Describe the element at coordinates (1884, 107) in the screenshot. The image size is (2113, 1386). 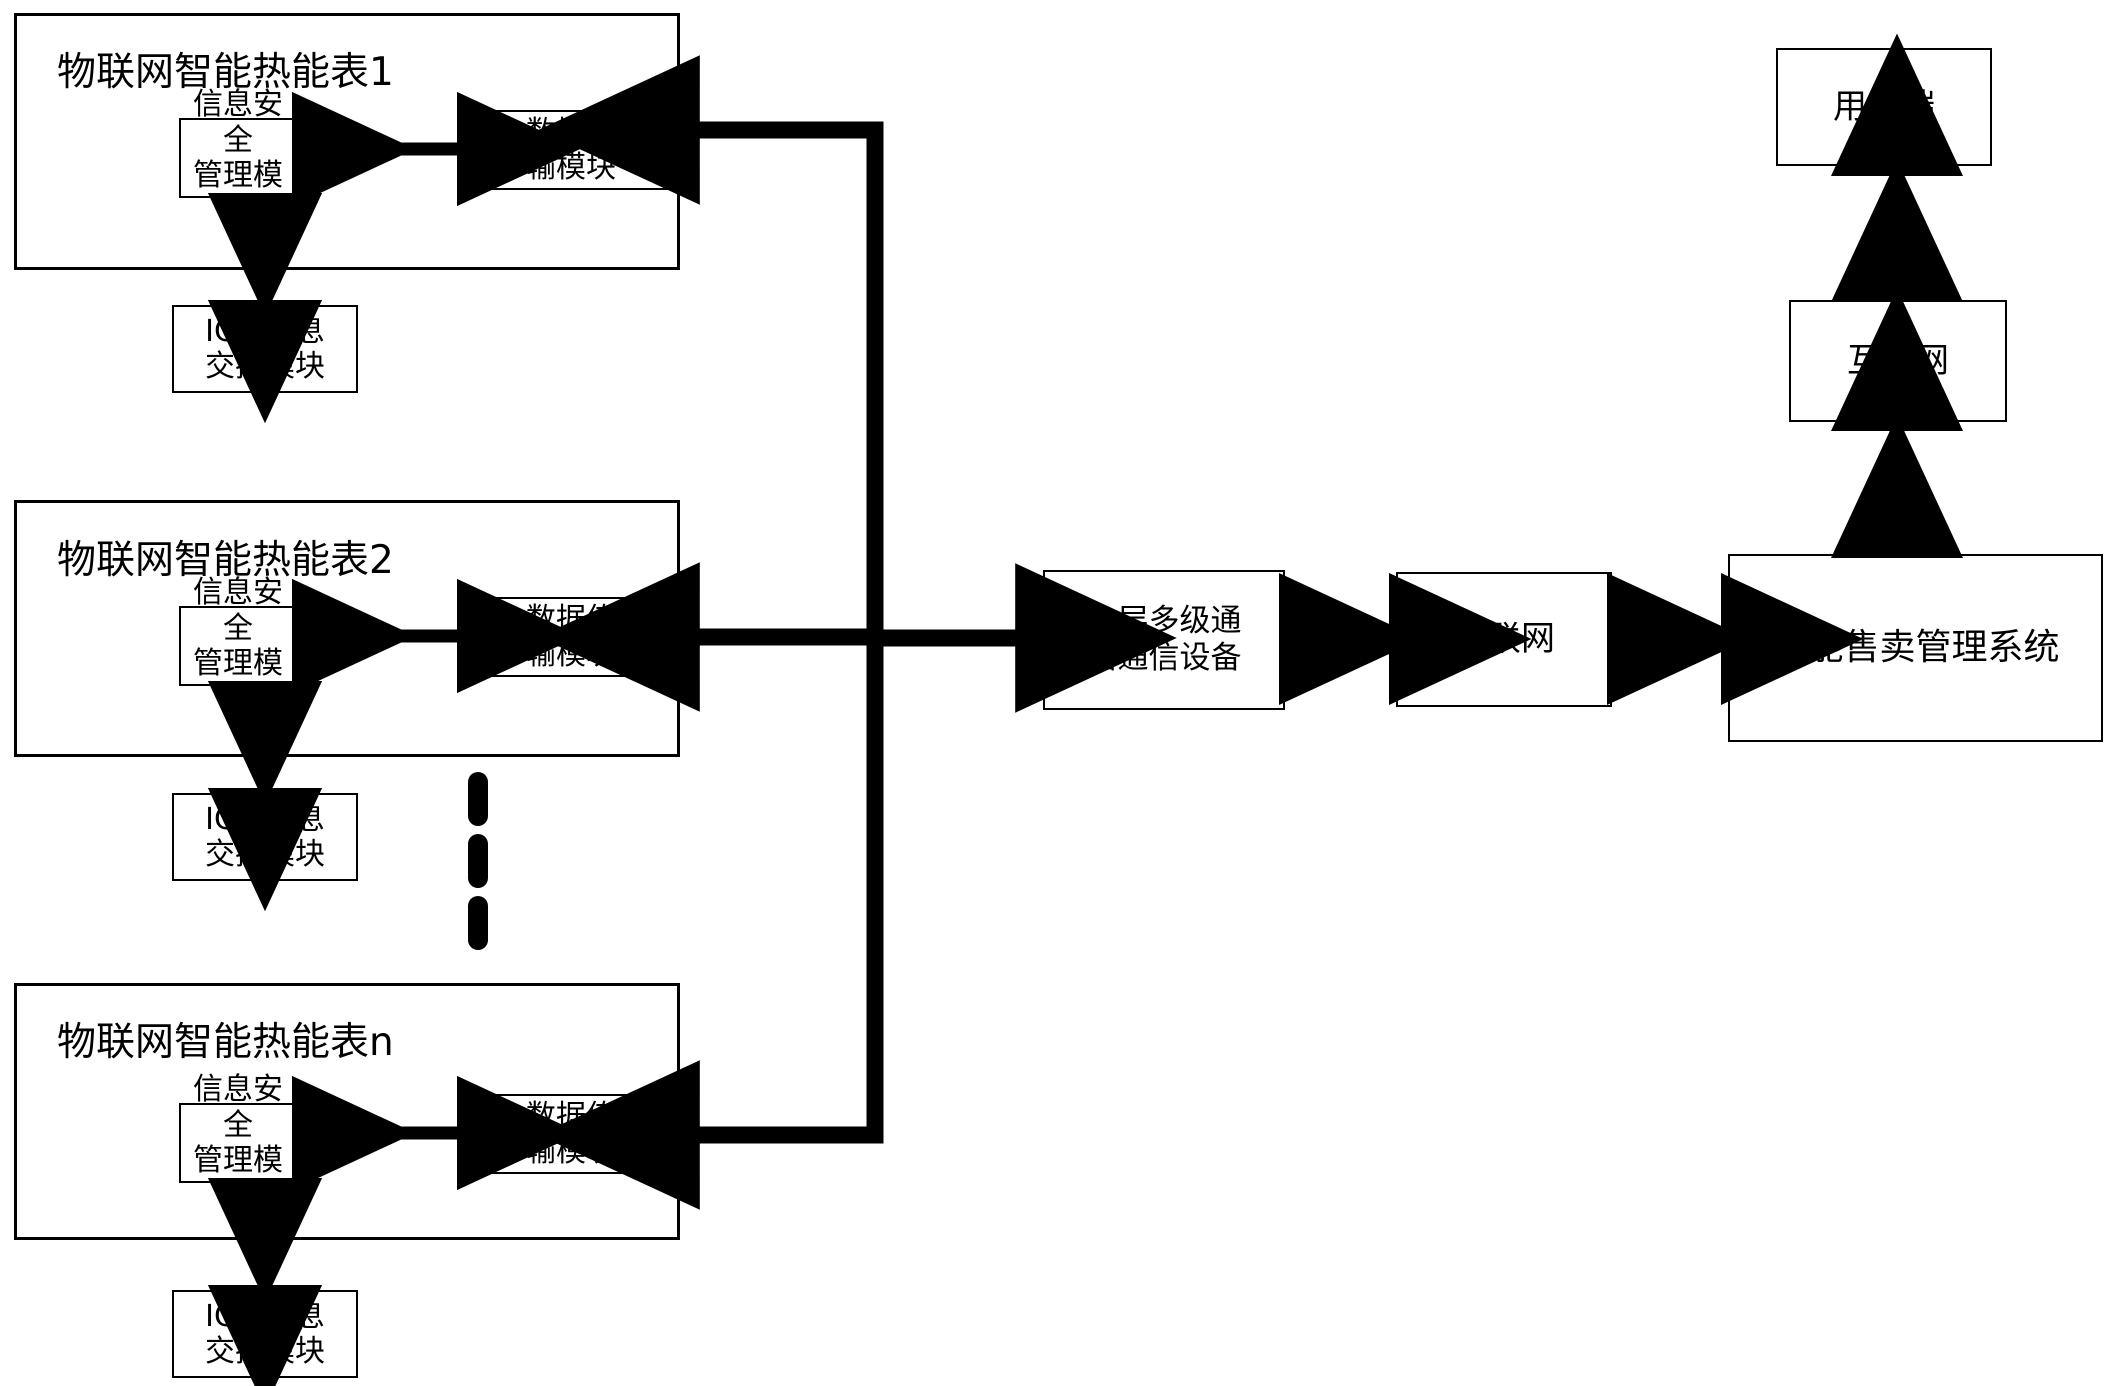
I see `client-terminal: 用户端` at that location.